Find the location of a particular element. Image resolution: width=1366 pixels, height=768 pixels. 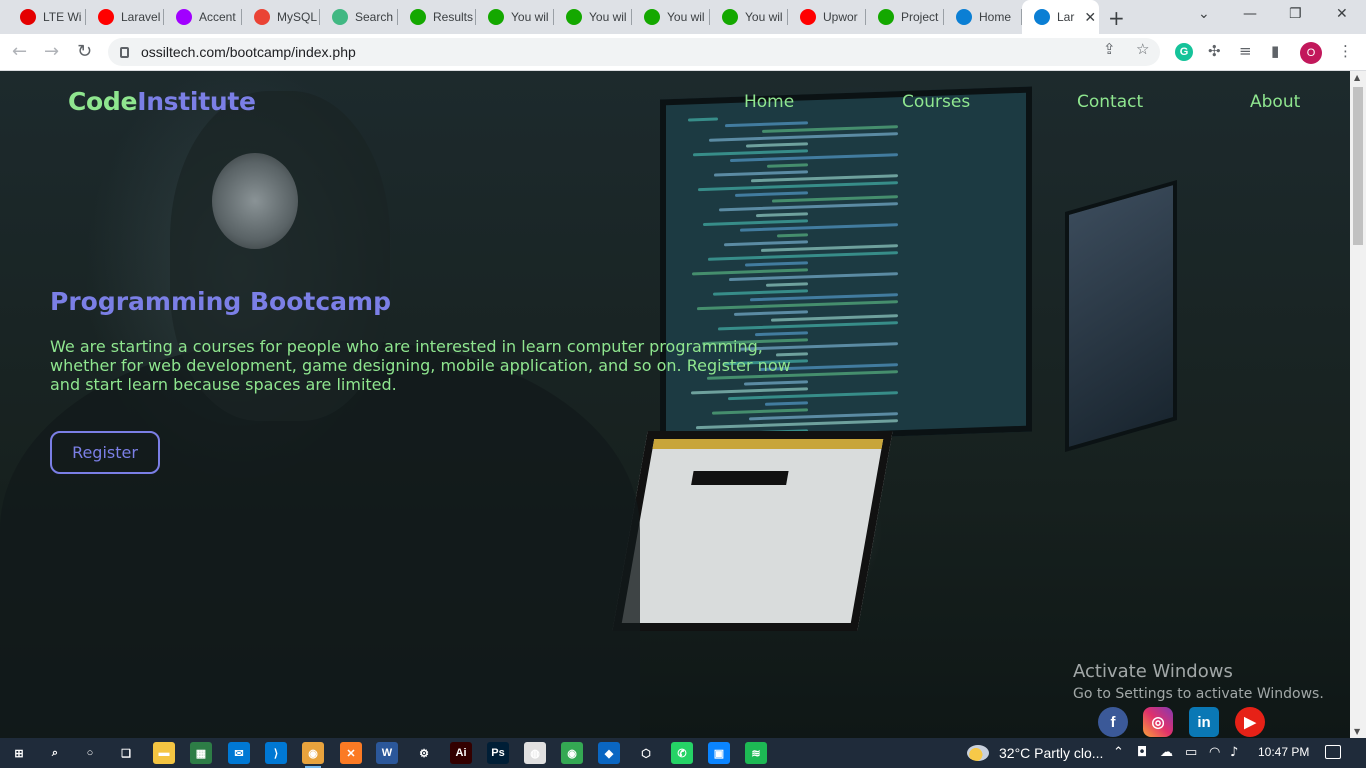

profile-avatar: O is located at coordinates (1311, 53).